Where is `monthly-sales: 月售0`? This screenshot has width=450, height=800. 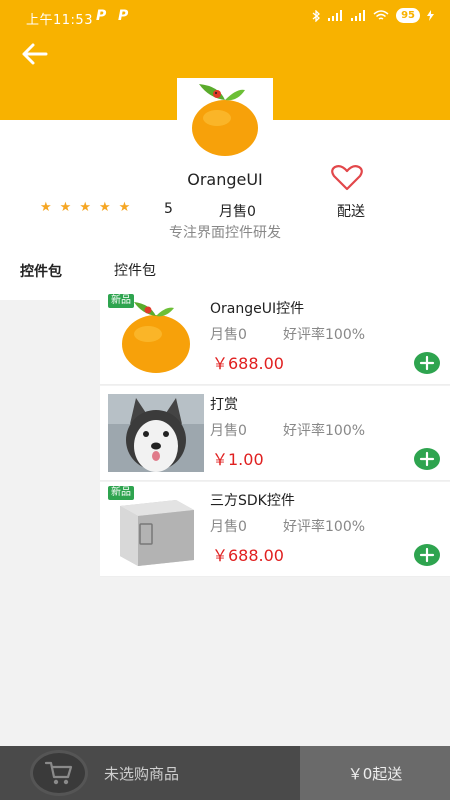
monthly-sales: 月售0 is located at coordinates (237, 212).